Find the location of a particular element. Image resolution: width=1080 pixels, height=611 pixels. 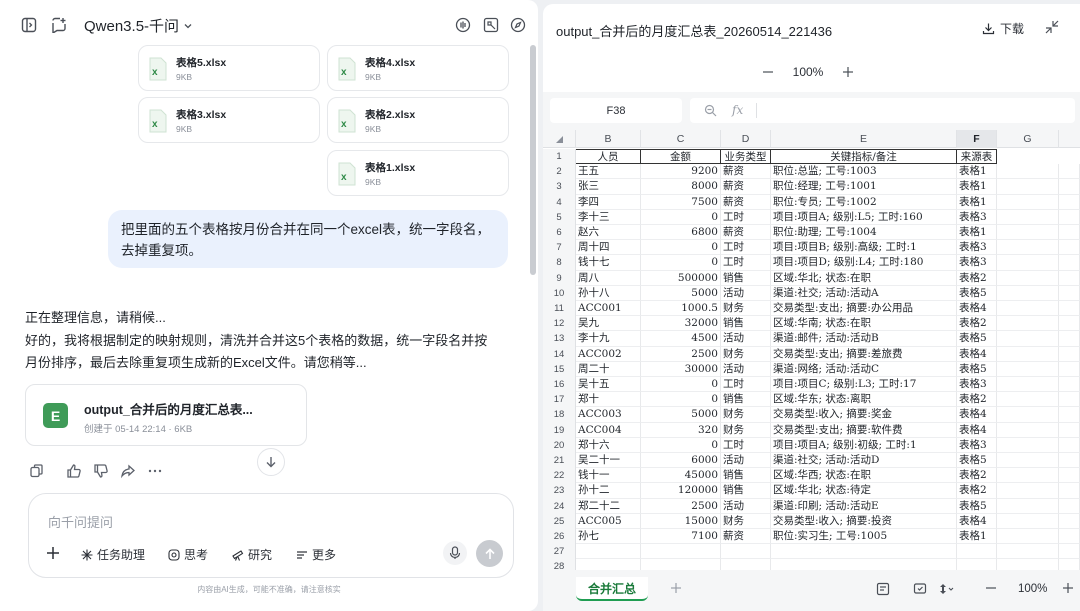

row-number: 4 is located at coordinates (559, 202).